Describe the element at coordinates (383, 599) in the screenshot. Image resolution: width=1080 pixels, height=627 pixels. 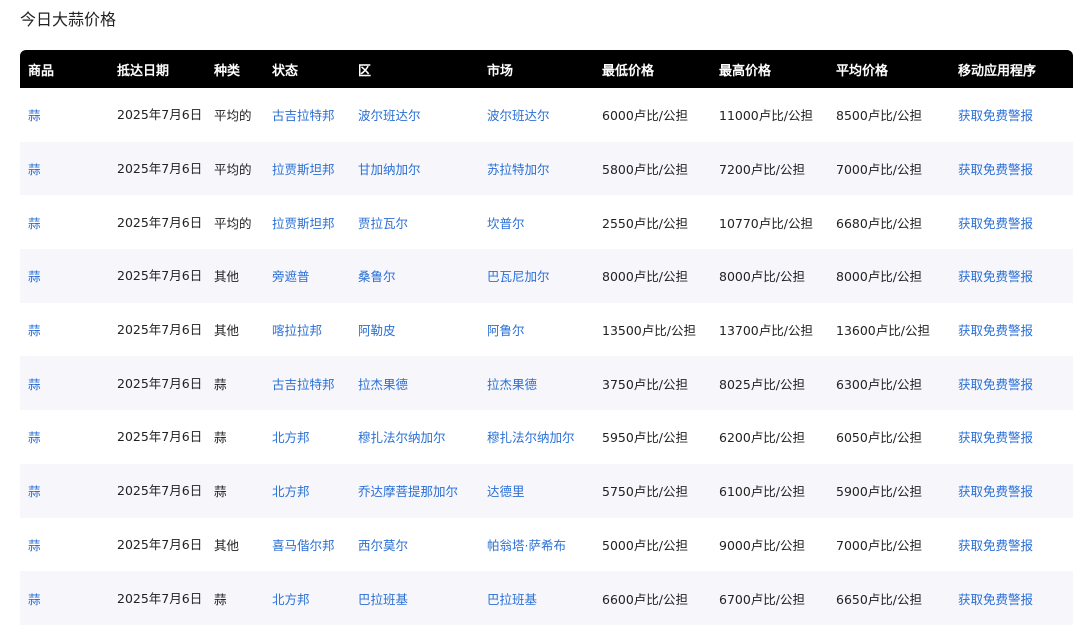
I see `district-link: 巴拉班基` at that location.